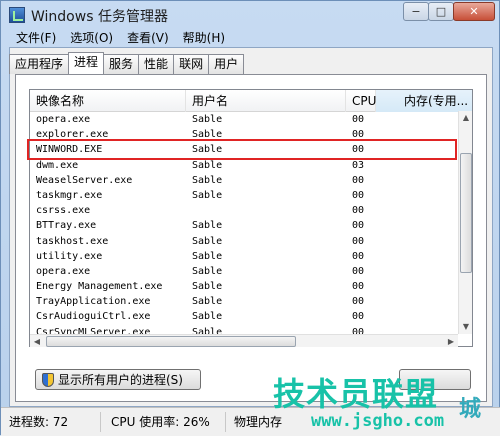 This screenshot has height=436, width=500. What do you see at coordinates (121, 64) in the screenshot?
I see `tab-services: 服务` at bounding box center [121, 64].